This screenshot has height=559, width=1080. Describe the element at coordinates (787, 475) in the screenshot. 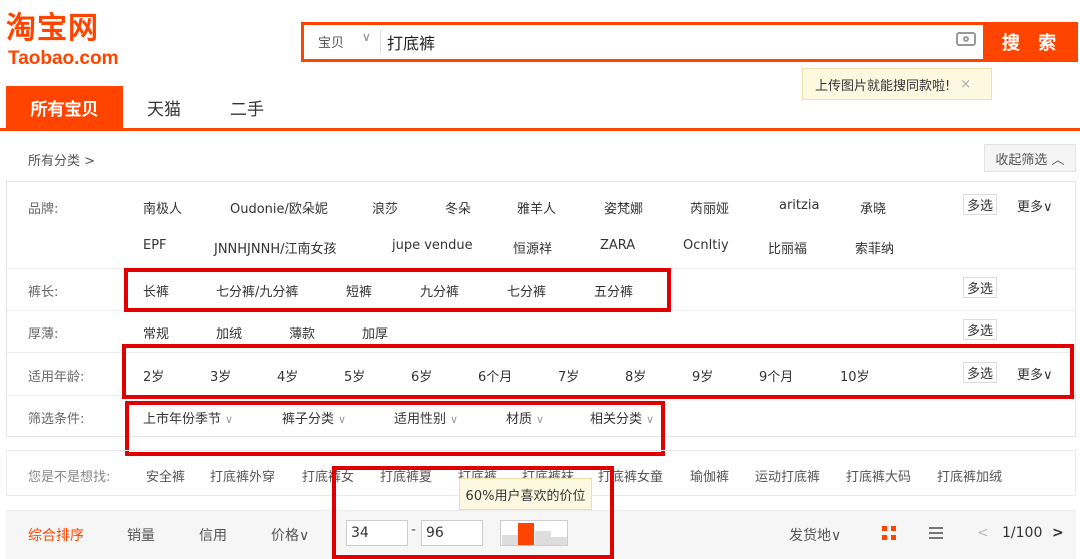

I see `suggestion-link: 运动打底裤` at that location.